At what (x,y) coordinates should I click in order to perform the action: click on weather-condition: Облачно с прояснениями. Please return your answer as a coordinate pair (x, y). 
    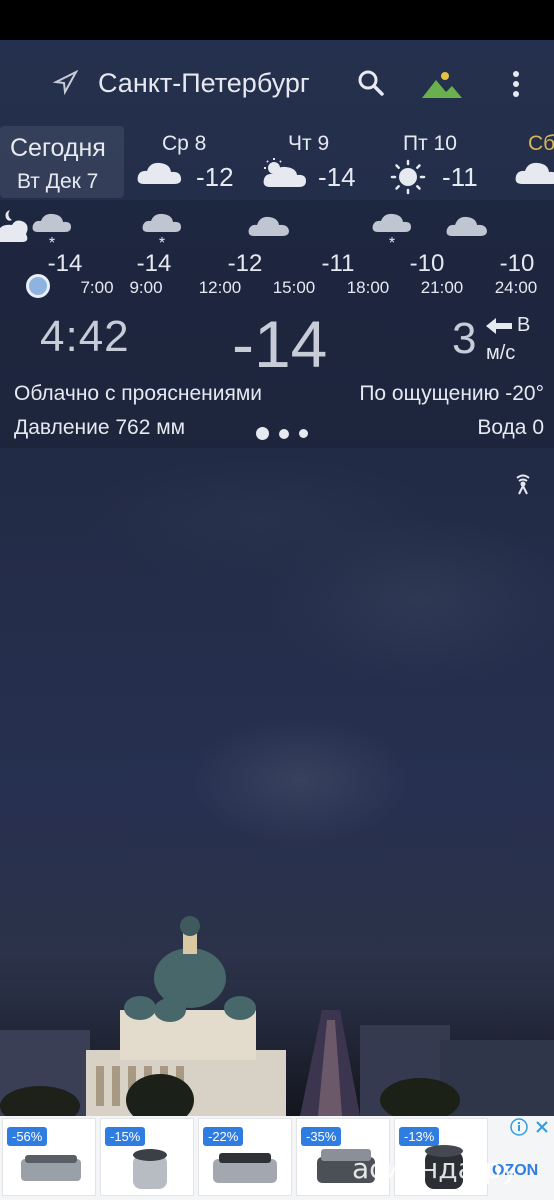
    Looking at the image, I should click on (138, 393).